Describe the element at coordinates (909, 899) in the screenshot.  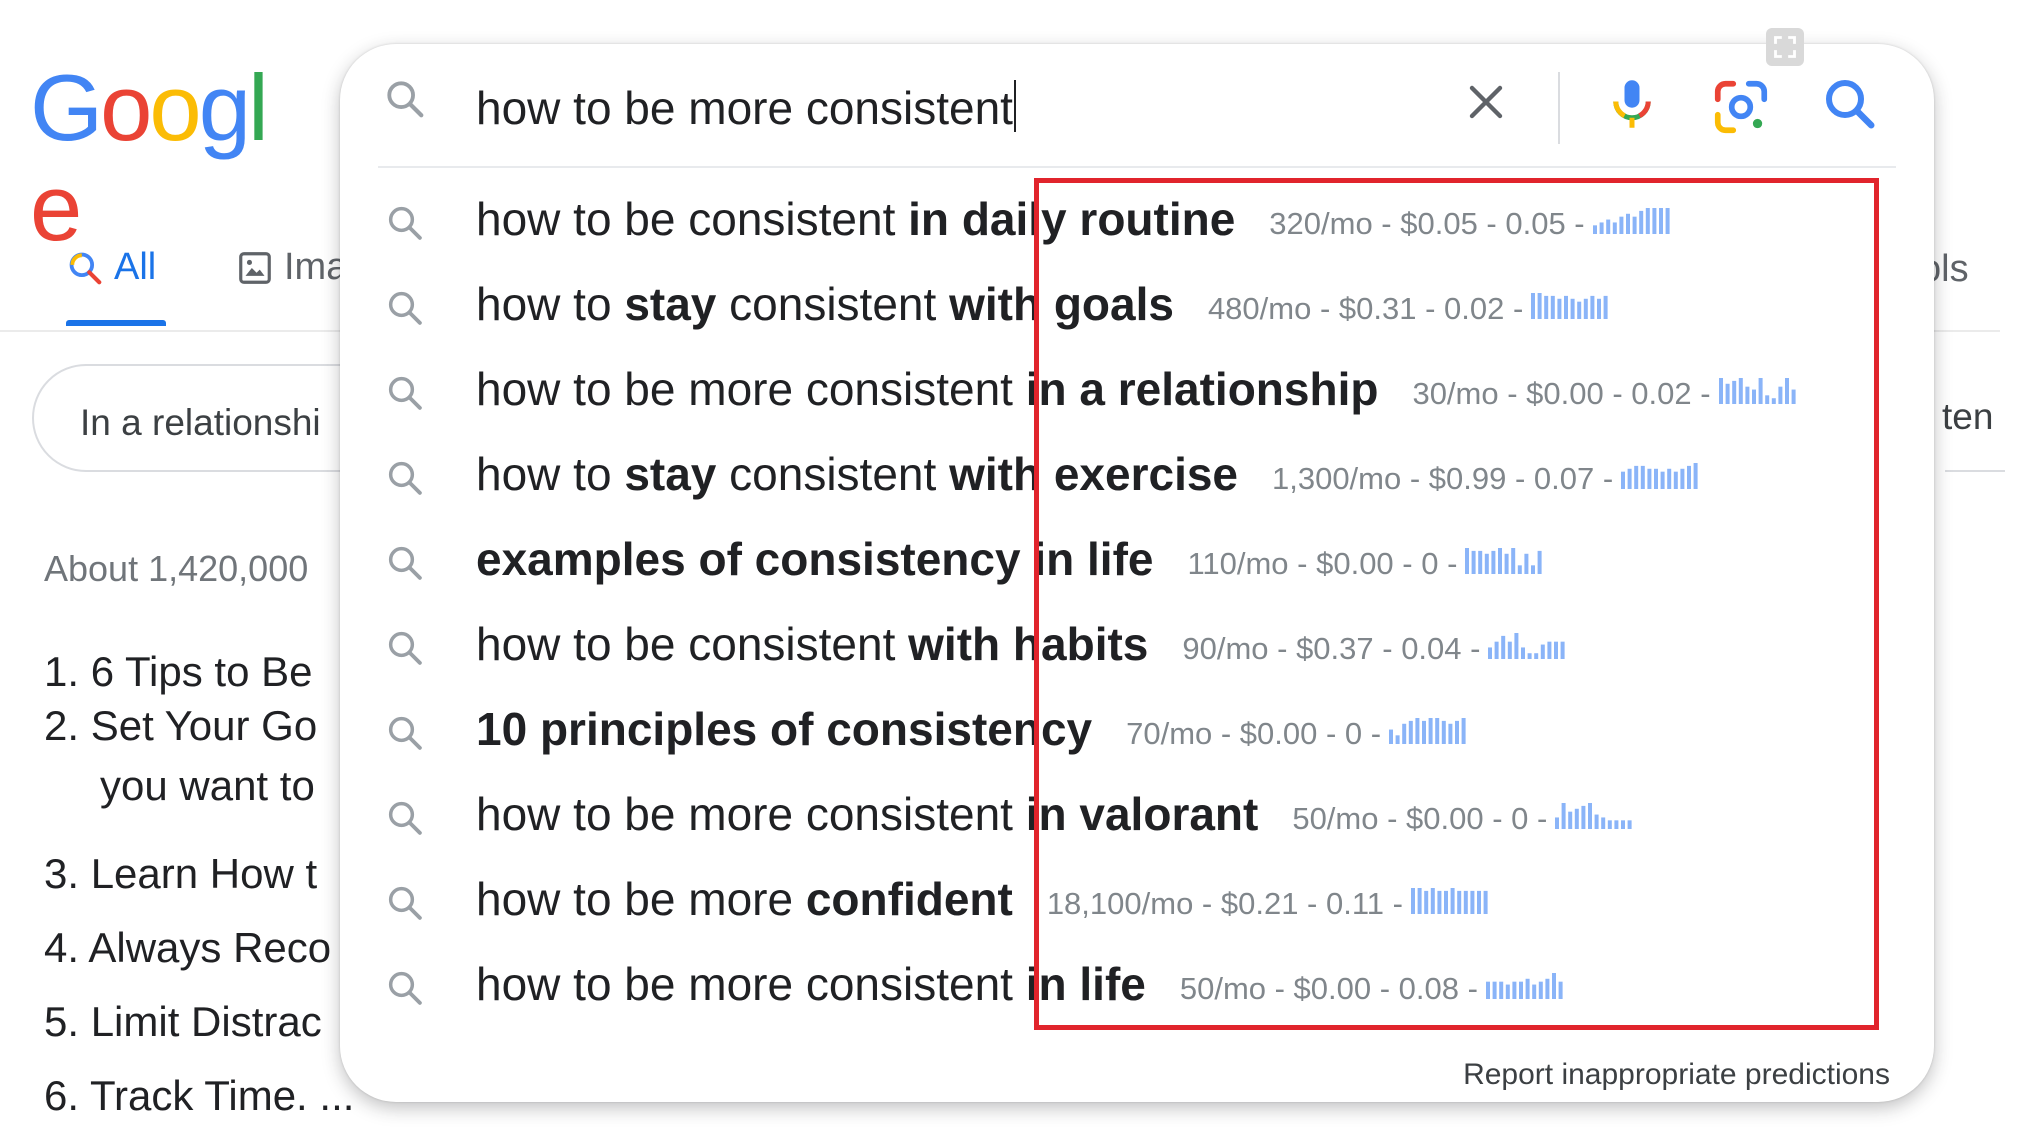
I see `suggestion-completion: confident` at that location.